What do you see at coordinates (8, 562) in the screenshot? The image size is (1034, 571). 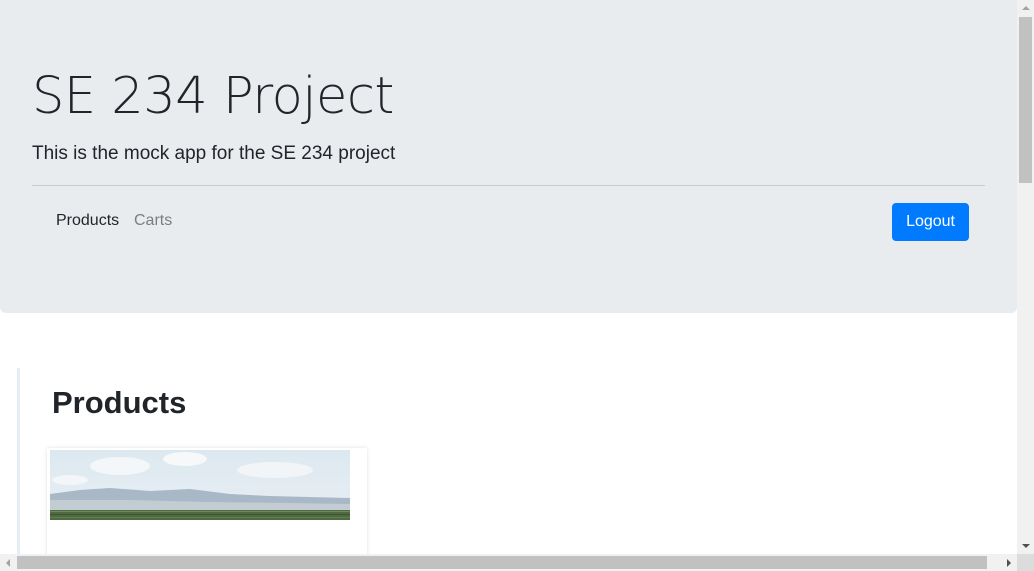 I see `scroll-left-arrow` at bounding box center [8, 562].